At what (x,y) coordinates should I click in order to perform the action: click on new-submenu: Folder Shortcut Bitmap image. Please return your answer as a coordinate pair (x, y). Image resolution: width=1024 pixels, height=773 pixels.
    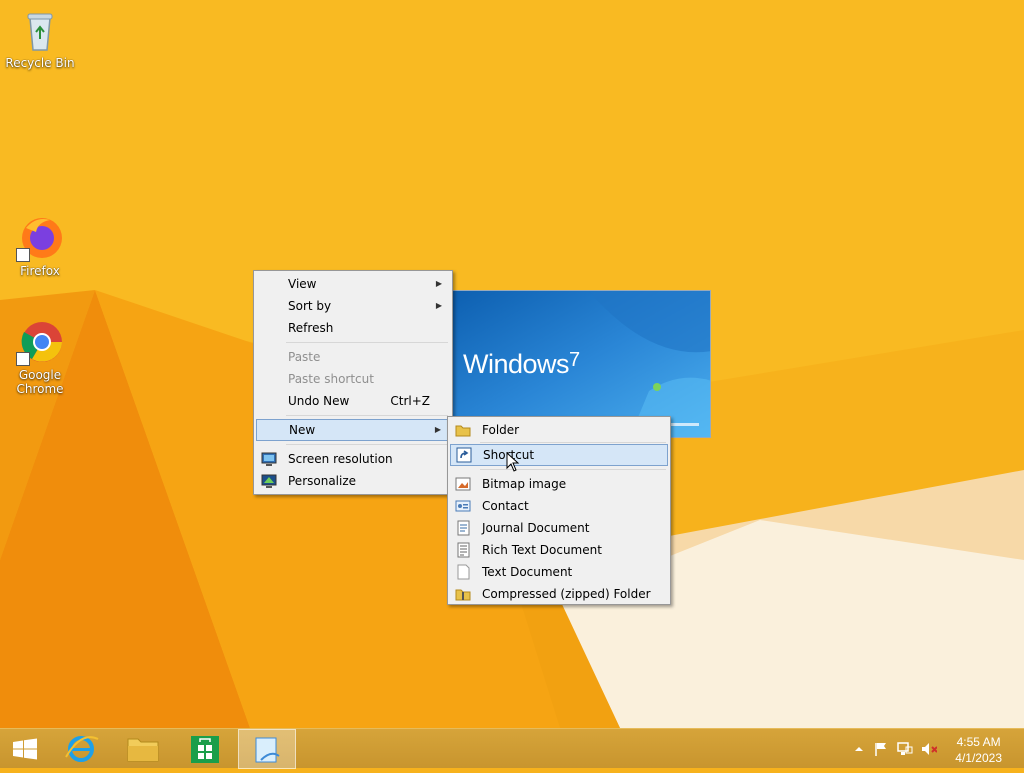
    Looking at the image, I should click on (559, 510).